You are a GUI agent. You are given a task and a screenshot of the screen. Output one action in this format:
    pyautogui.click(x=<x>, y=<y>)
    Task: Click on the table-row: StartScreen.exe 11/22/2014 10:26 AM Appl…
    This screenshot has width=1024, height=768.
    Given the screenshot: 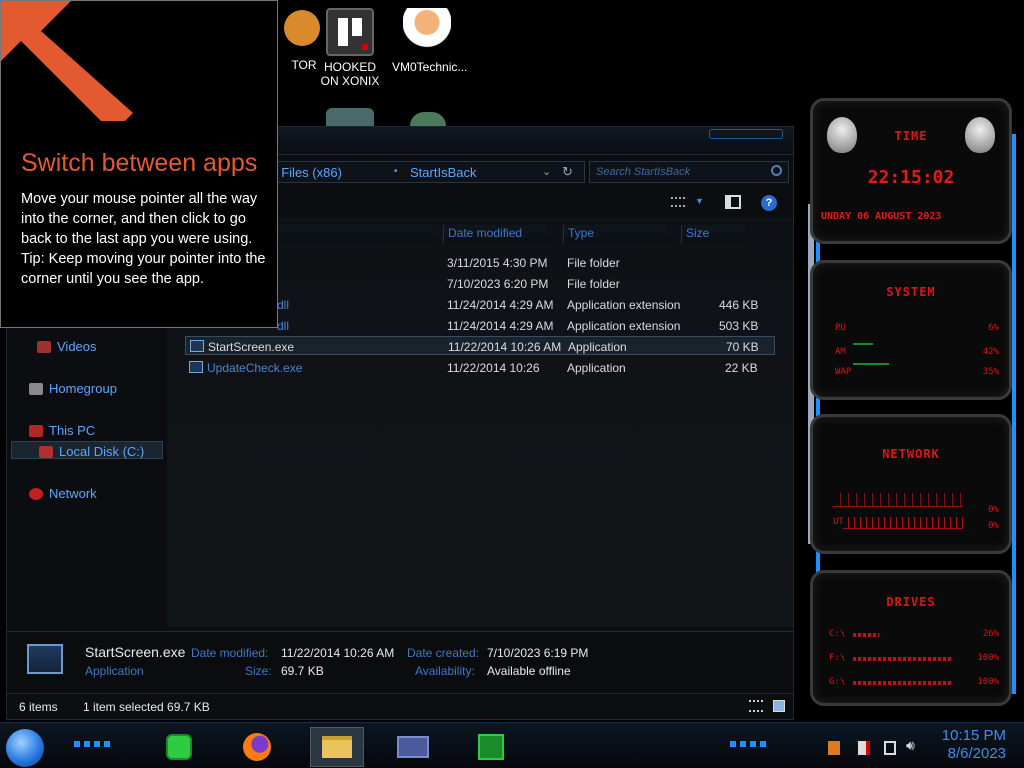 What is the action you would take?
    pyautogui.click(x=480, y=345)
    